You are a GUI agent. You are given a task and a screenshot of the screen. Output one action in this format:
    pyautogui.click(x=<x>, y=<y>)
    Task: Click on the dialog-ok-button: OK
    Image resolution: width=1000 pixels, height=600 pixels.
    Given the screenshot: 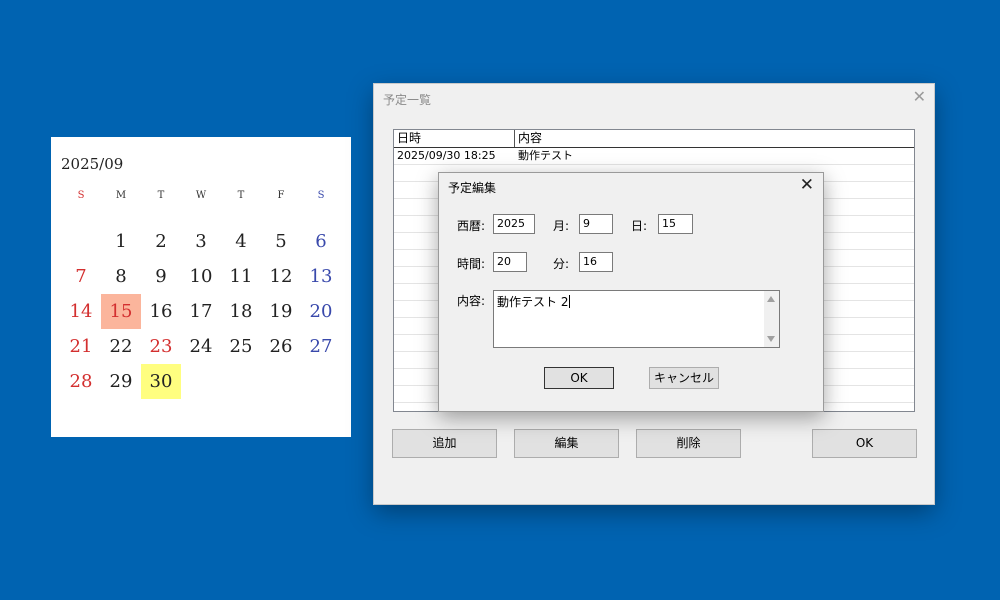 What is the action you would take?
    pyautogui.click(x=579, y=378)
    